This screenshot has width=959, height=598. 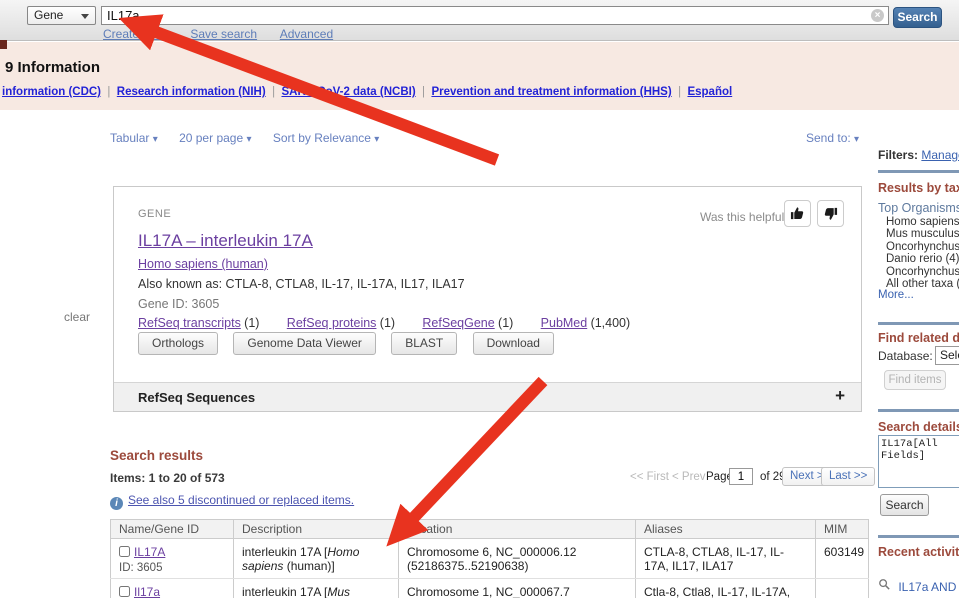 What do you see at coordinates (884, 584) in the screenshot?
I see `magnifier-icon` at bounding box center [884, 584].